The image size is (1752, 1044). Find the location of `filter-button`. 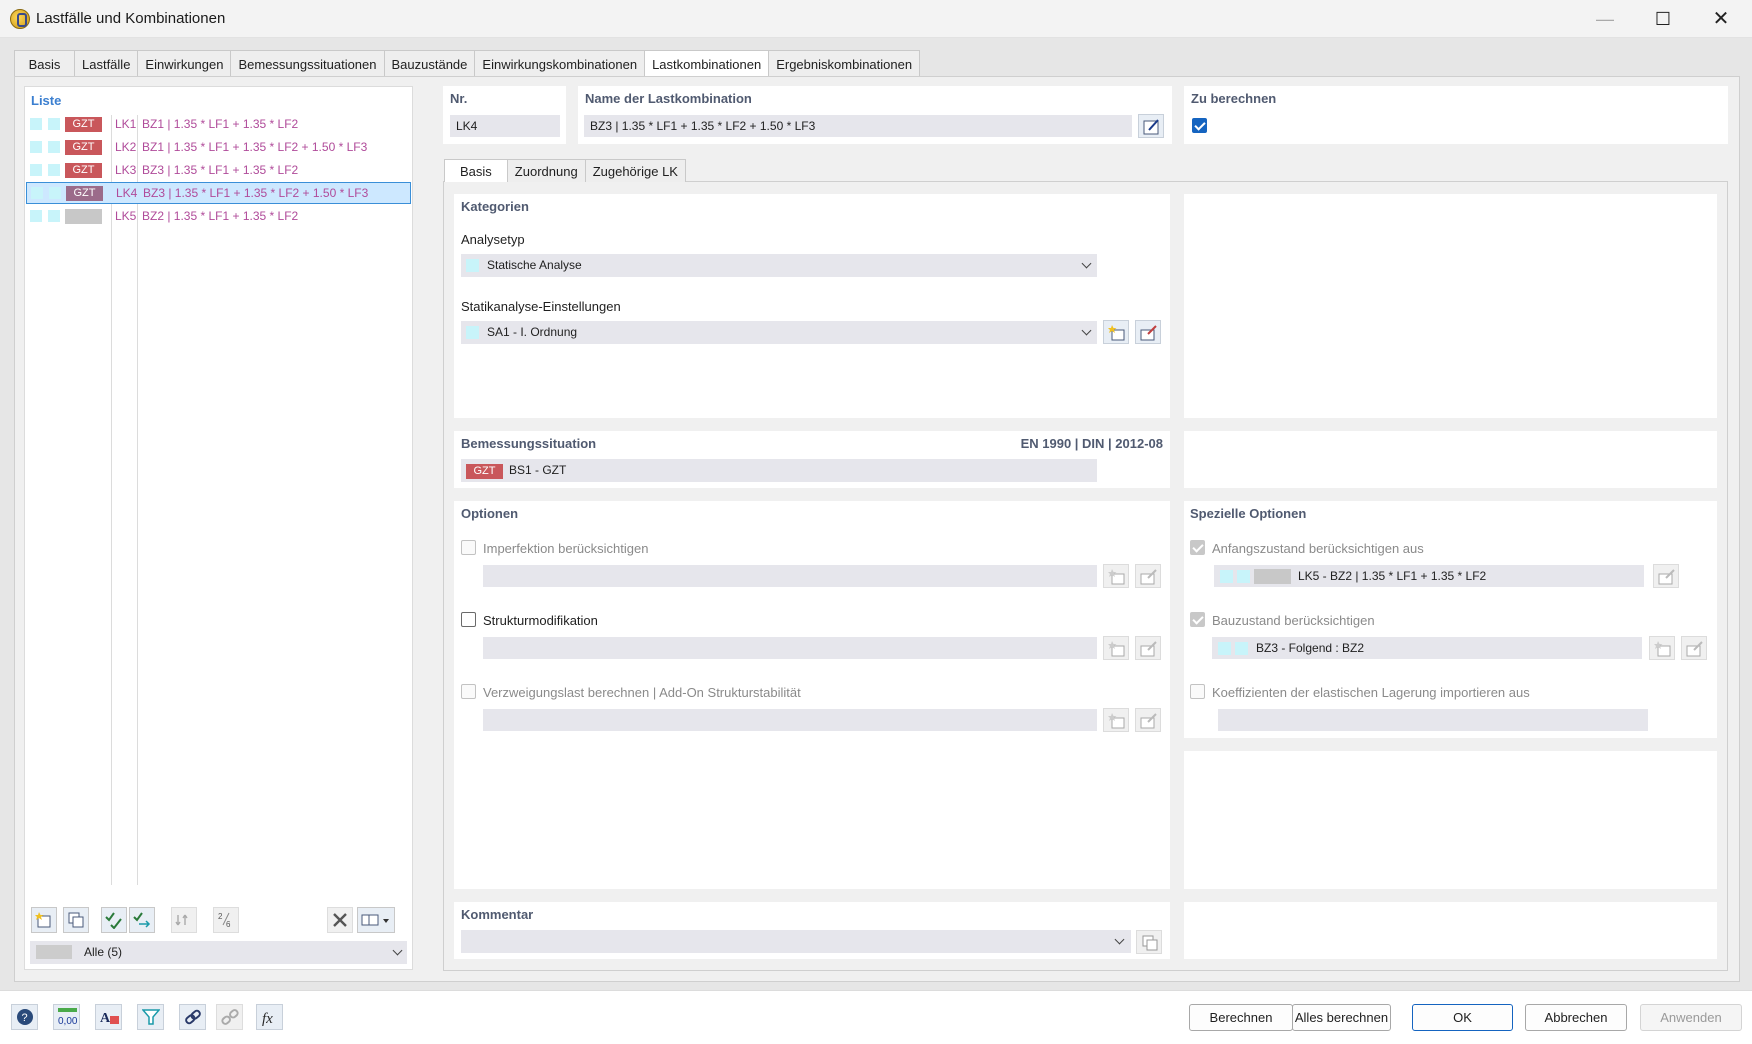

filter-button is located at coordinates (150, 1017).